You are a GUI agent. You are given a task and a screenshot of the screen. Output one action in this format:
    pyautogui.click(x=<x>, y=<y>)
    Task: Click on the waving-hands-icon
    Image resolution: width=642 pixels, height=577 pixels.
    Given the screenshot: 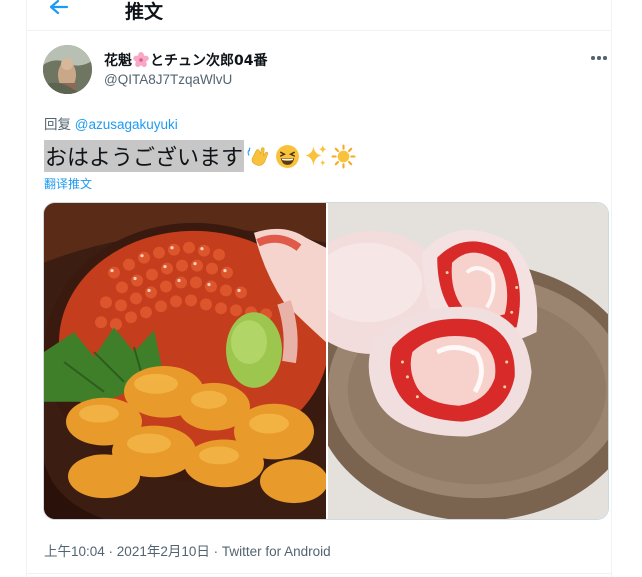 What is the action you would take?
    pyautogui.click(x=258, y=156)
    